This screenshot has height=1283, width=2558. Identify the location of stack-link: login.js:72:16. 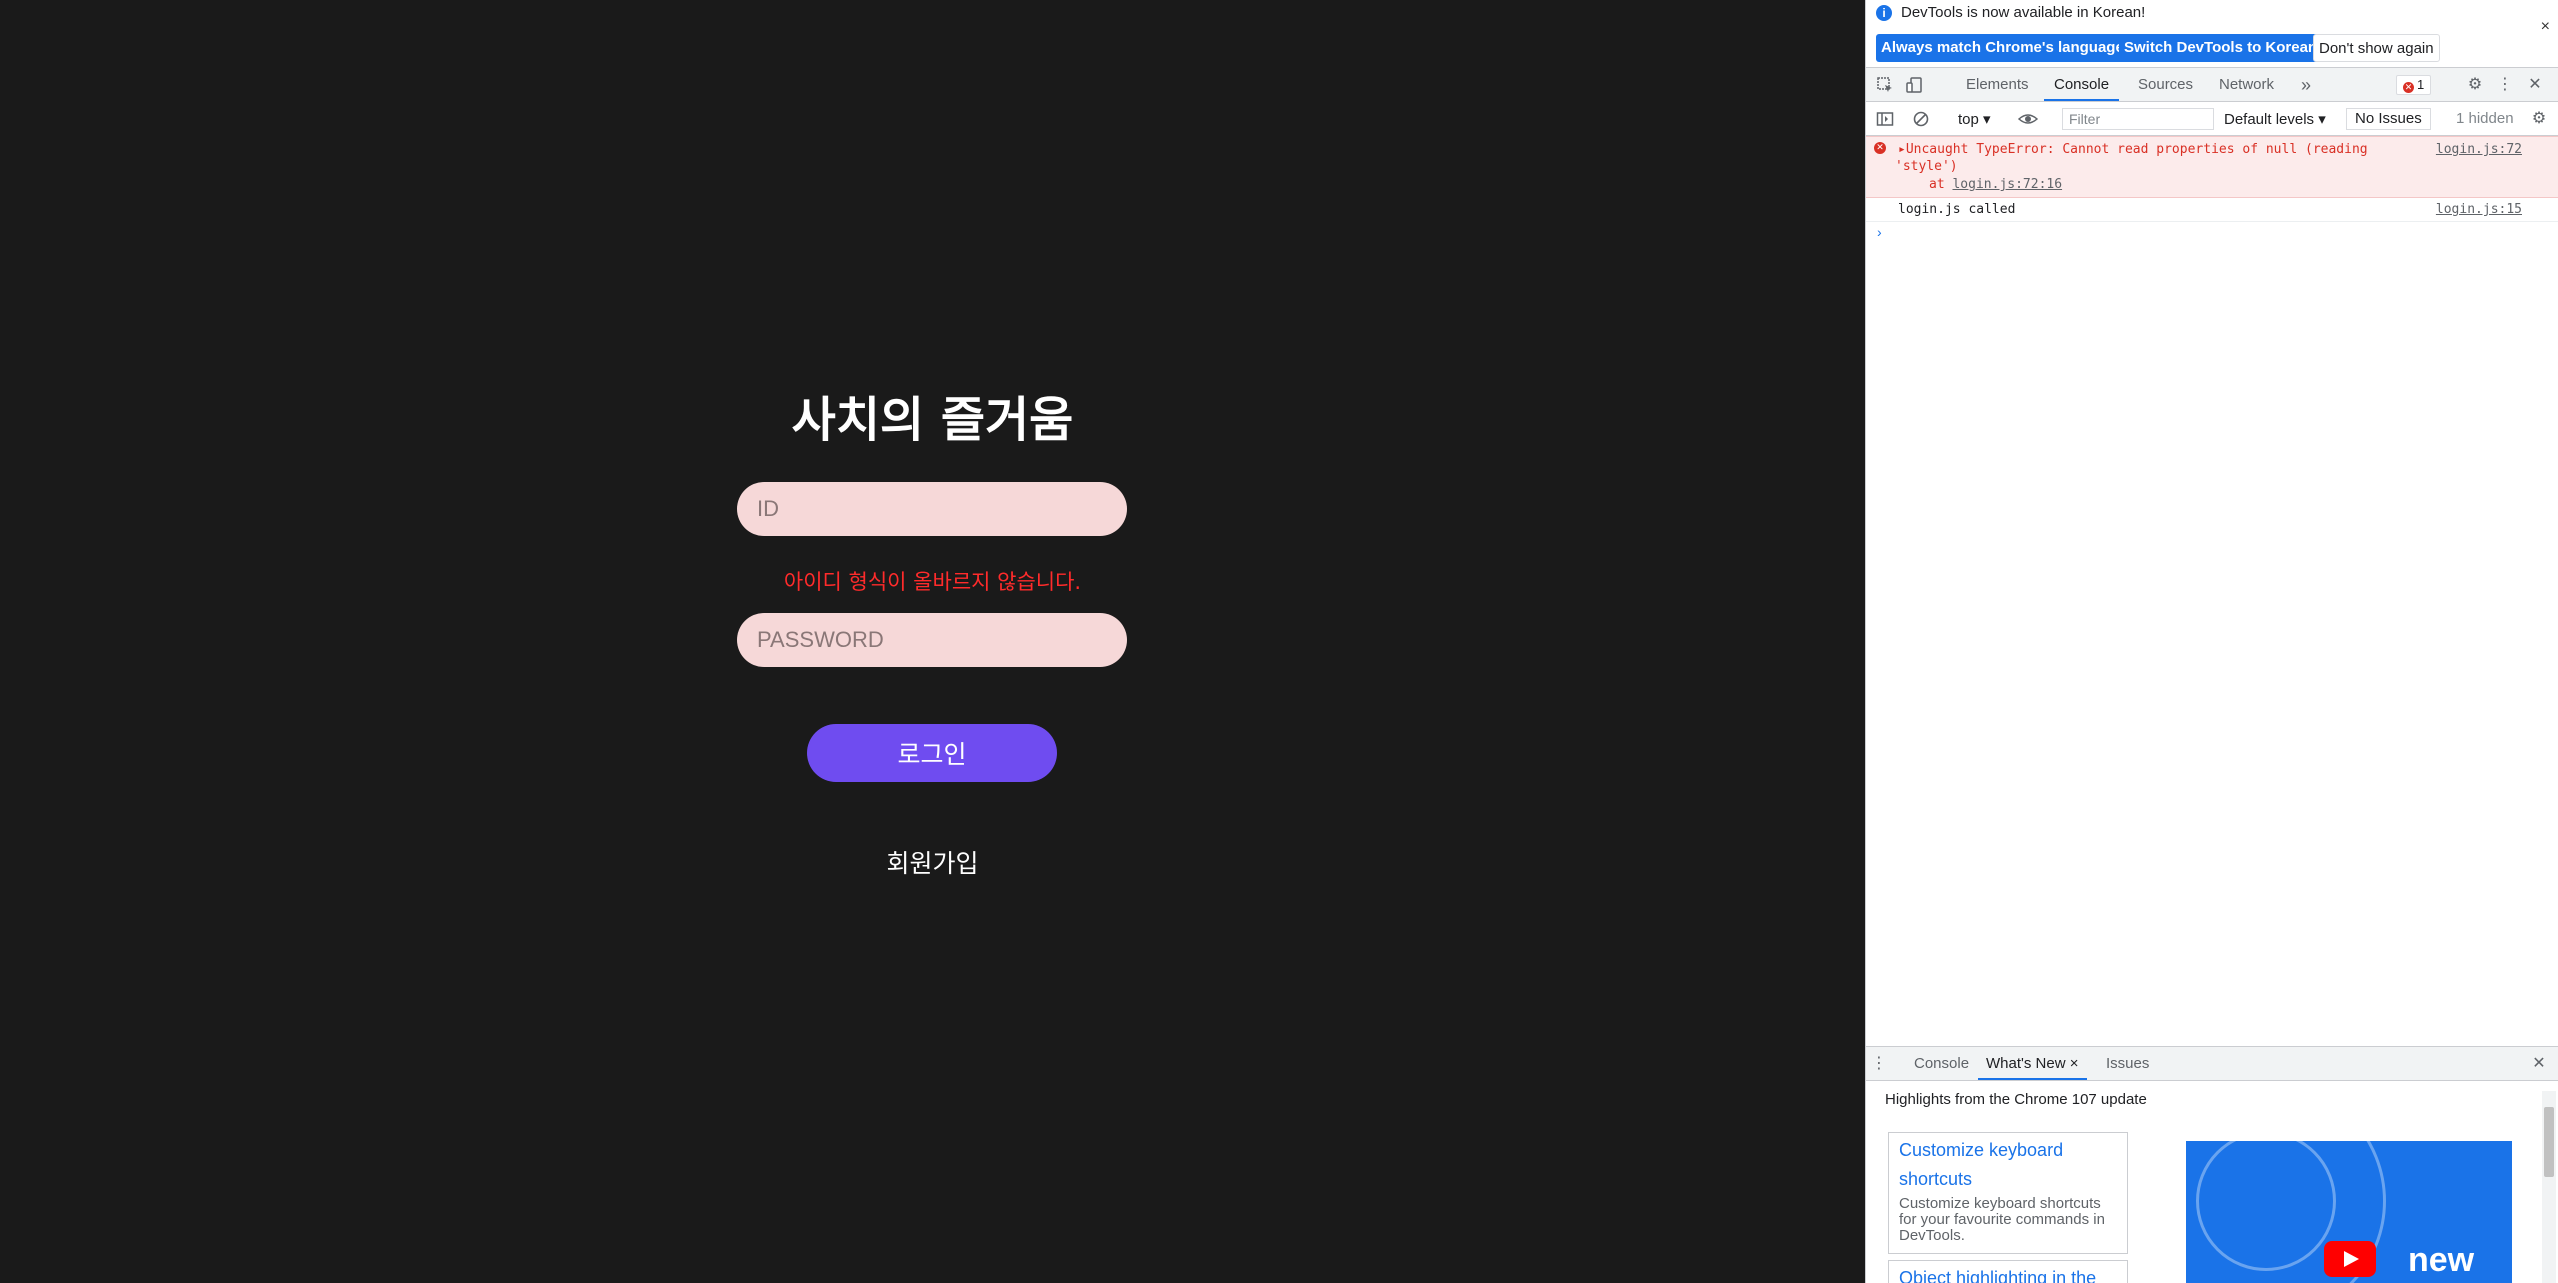
(2007, 184).